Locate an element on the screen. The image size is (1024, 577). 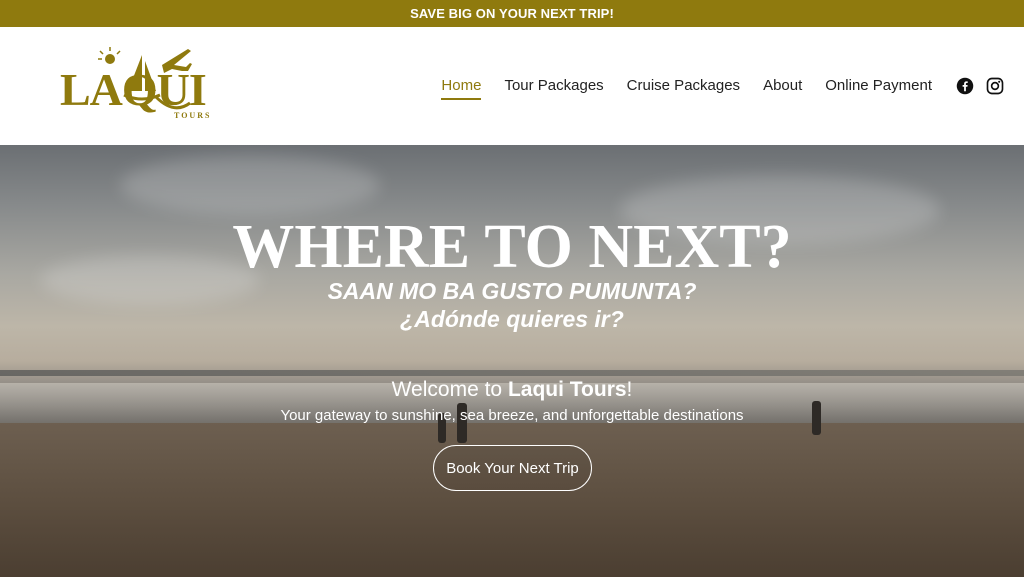
facebook-icon is located at coordinates (965, 86).